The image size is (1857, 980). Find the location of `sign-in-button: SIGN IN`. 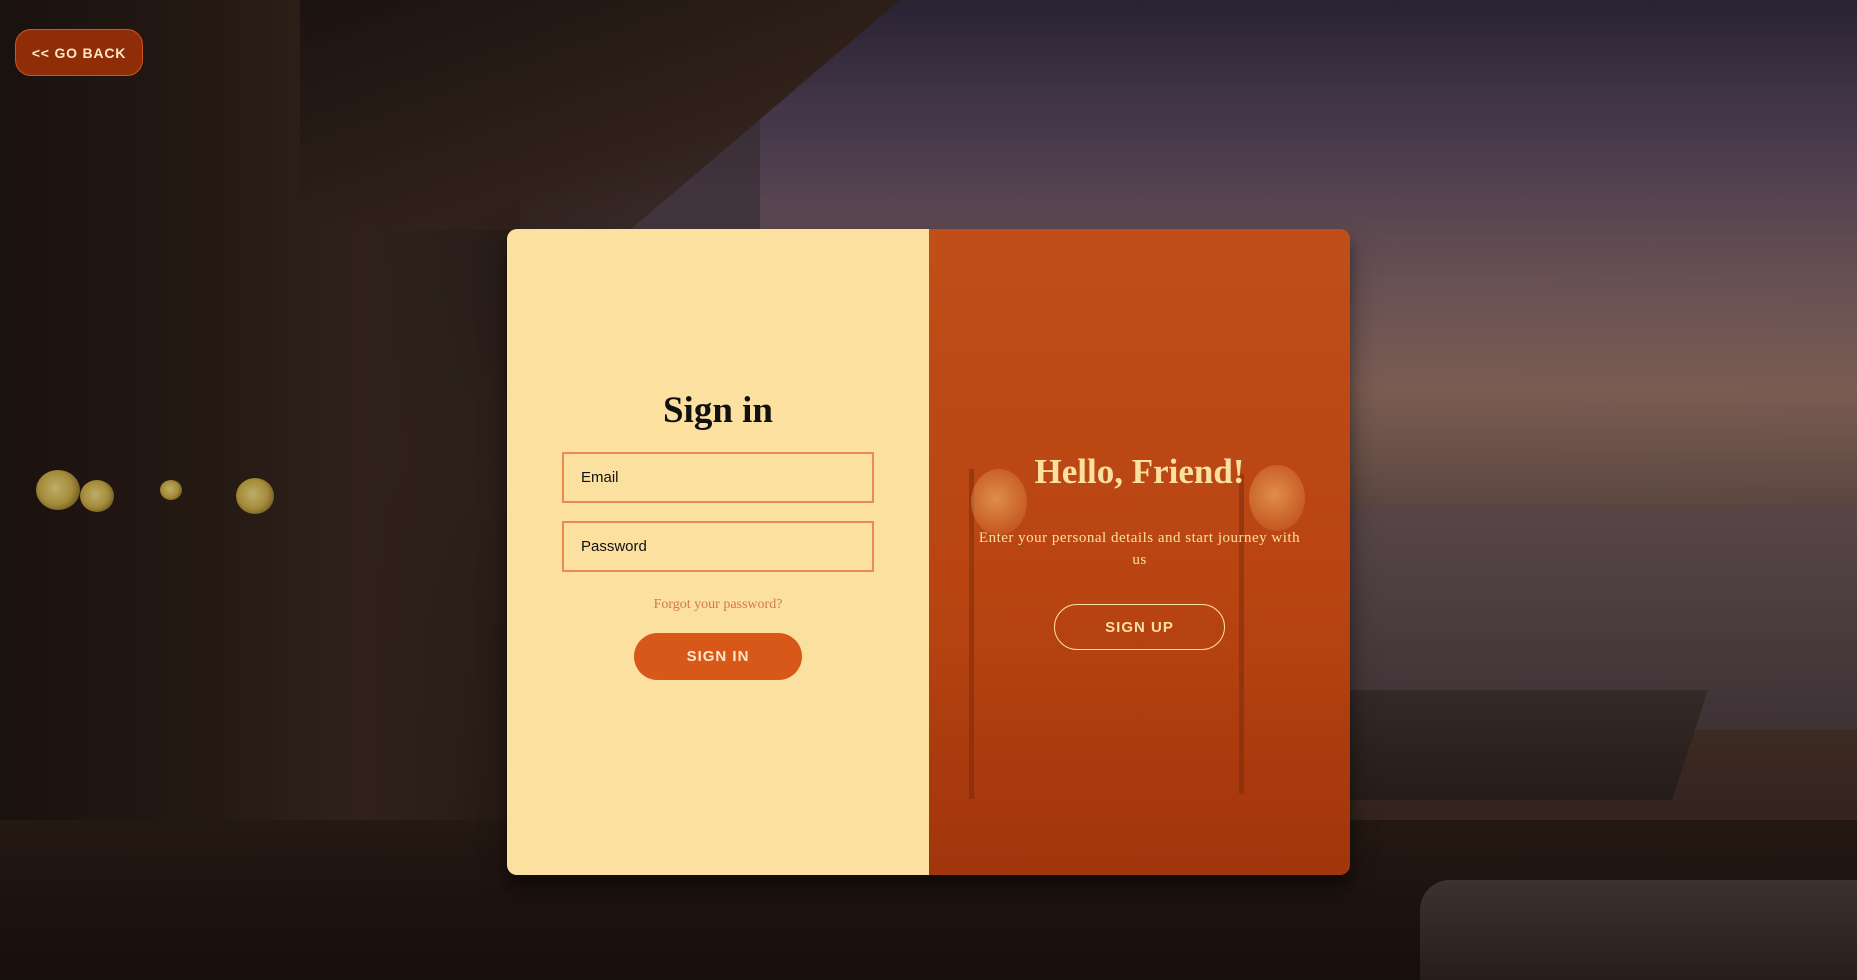

sign-in-button: SIGN IN is located at coordinates (718, 656).